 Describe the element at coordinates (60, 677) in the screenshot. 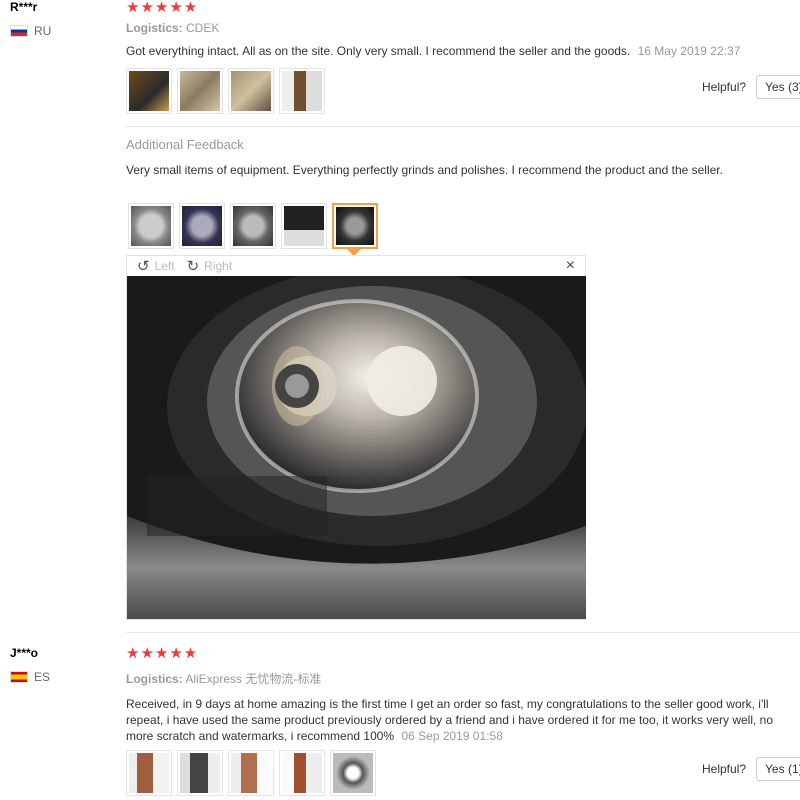

I see `reviewer-country: ES` at that location.